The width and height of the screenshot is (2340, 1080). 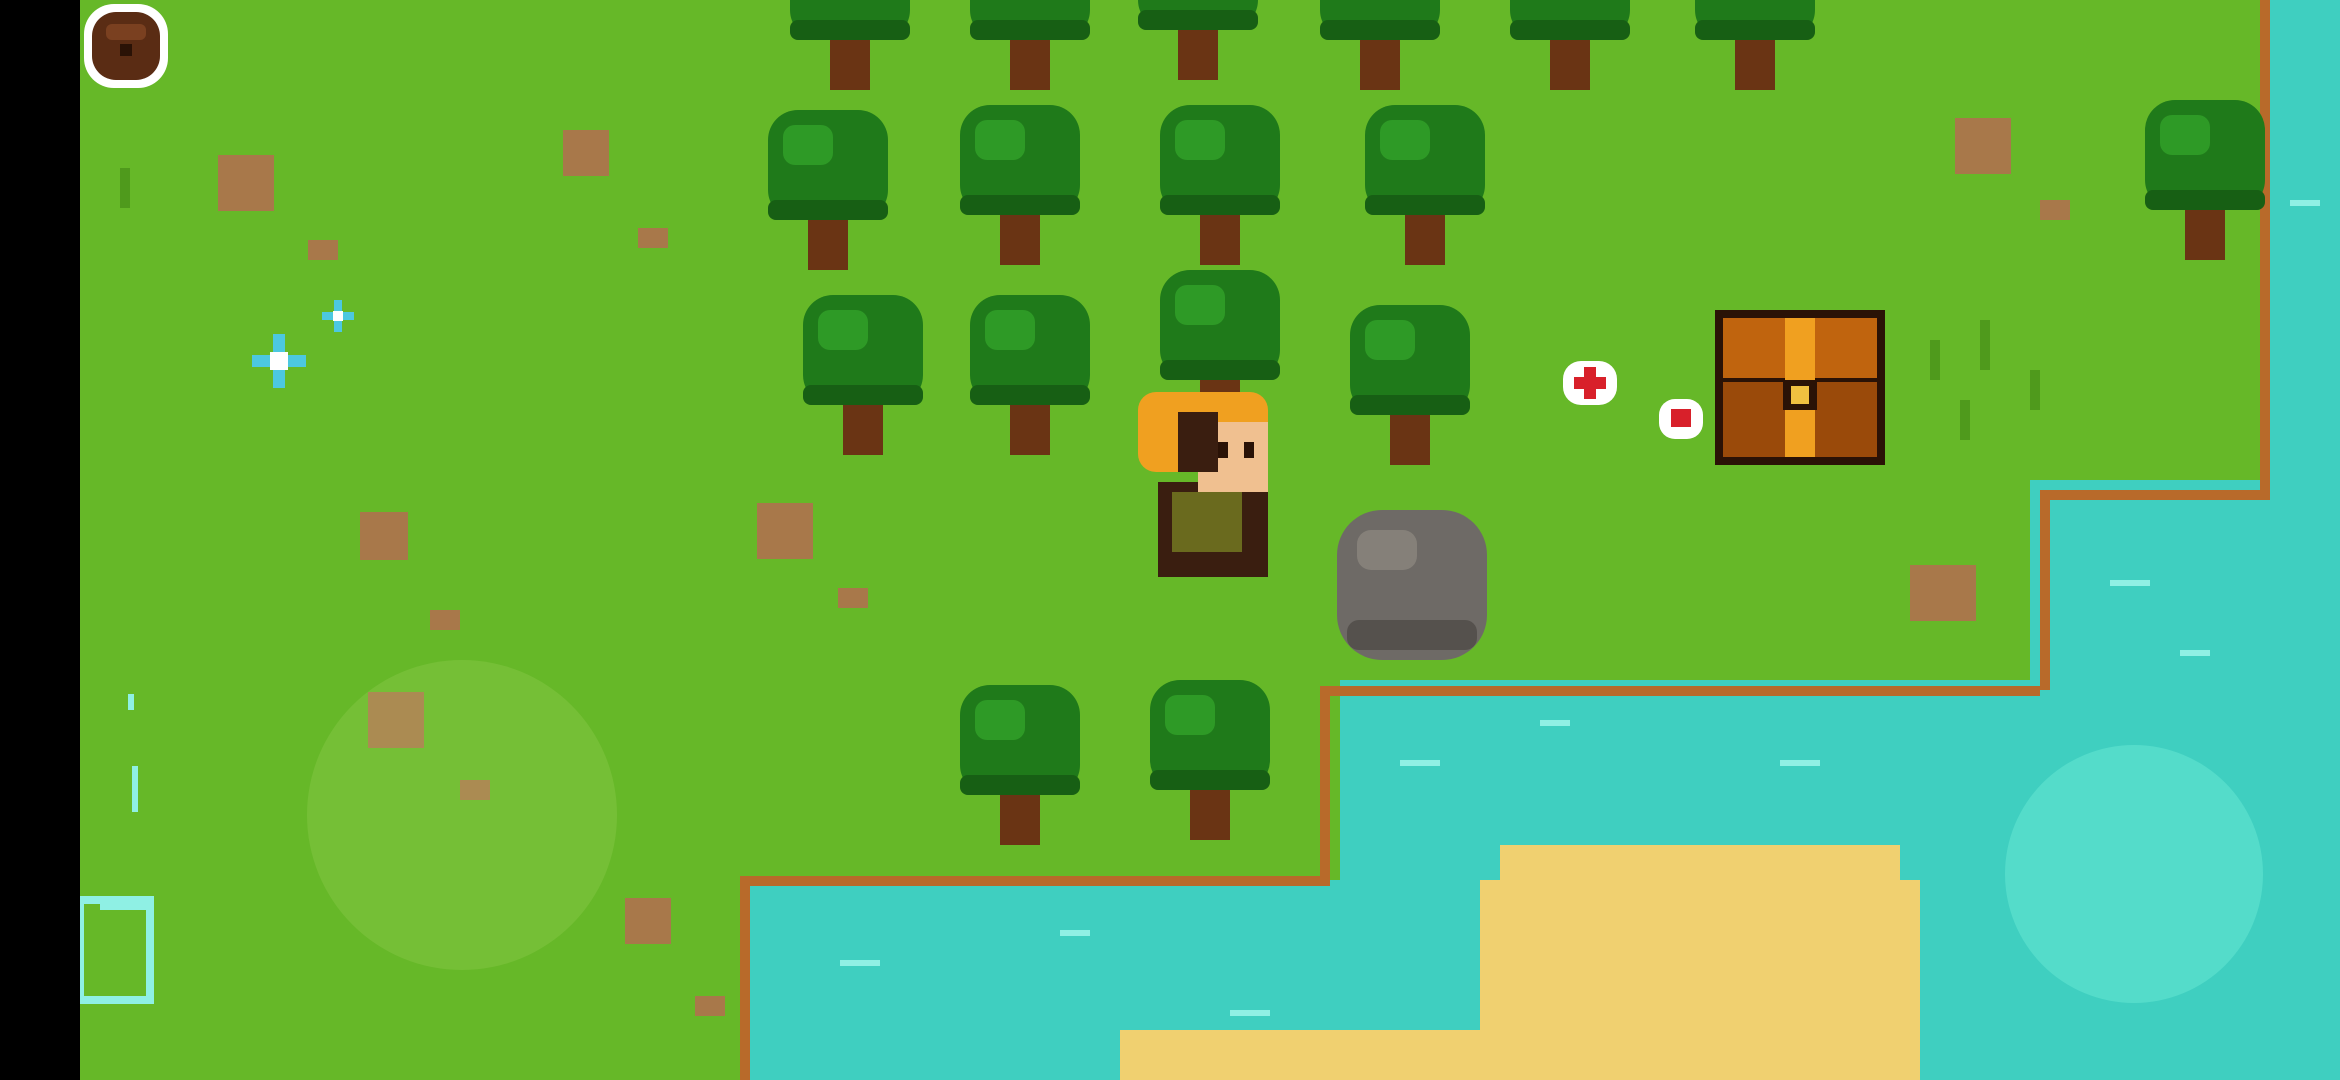 What do you see at coordinates (462, 815) in the screenshot?
I see `movement-joystick` at bounding box center [462, 815].